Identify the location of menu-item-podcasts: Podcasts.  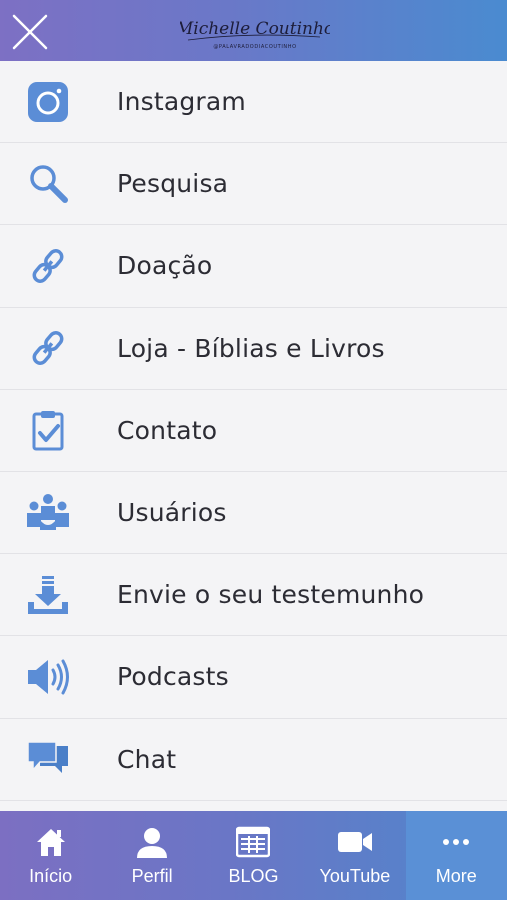
(253, 677).